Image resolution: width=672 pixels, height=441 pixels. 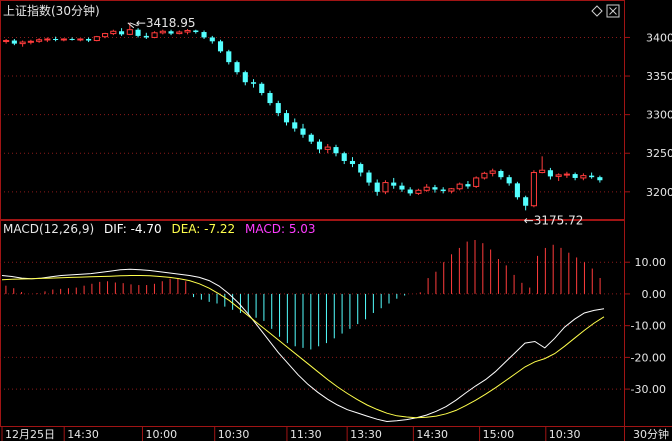 What do you see at coordinates (48, 229) in the screenshot?
I see `macd-name: MACD(12,26,9)` at bounding box center [48, 229].